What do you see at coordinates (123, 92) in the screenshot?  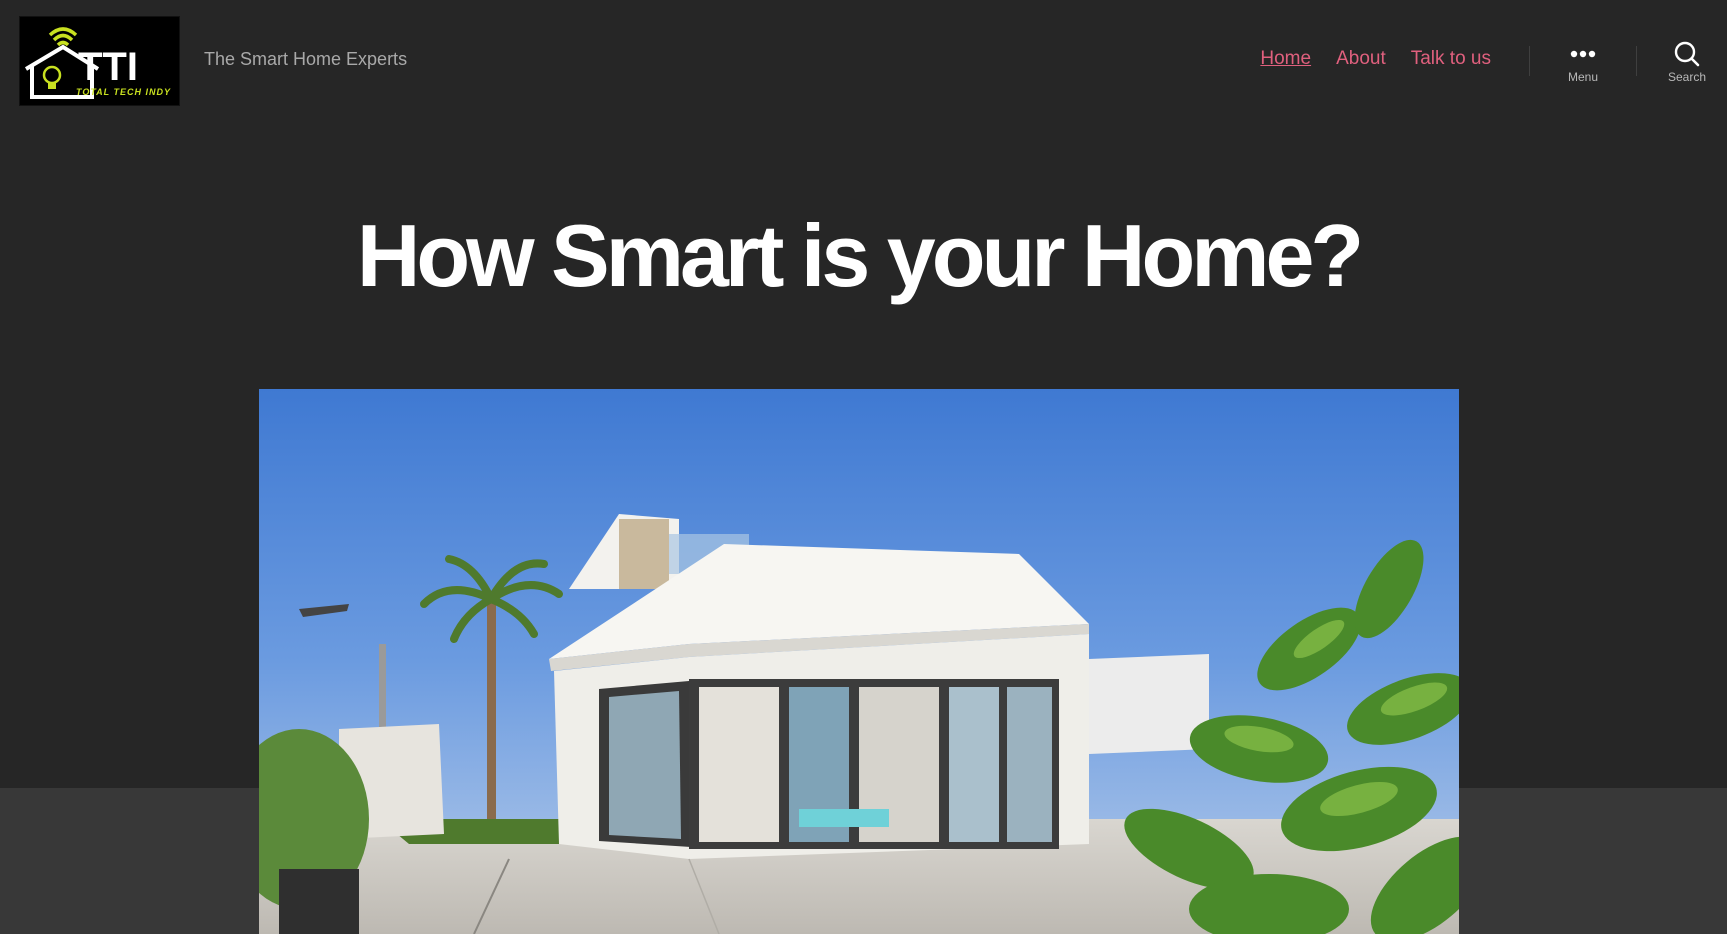 I see `logo-subtext: TOTAL TECH INDY` at bounding box center [123, 92].